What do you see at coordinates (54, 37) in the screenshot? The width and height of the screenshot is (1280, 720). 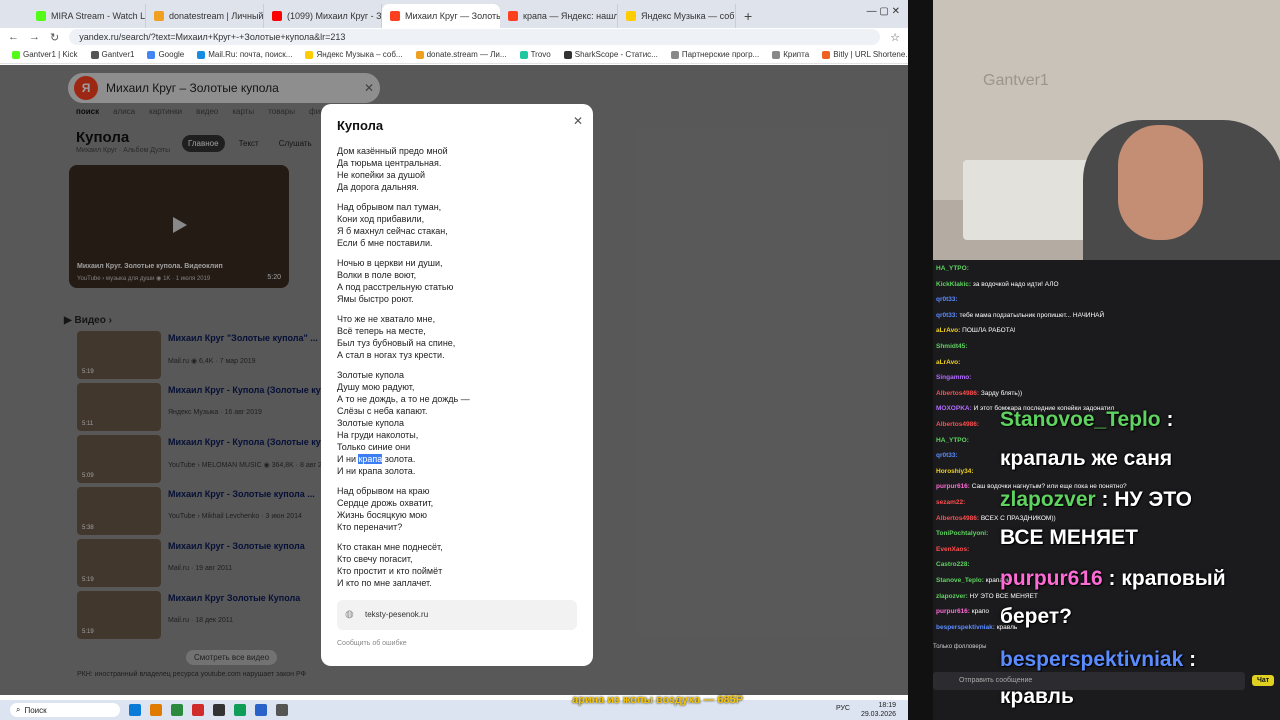 I see `reload-icon: ↻` at bounding box center [54, 37].